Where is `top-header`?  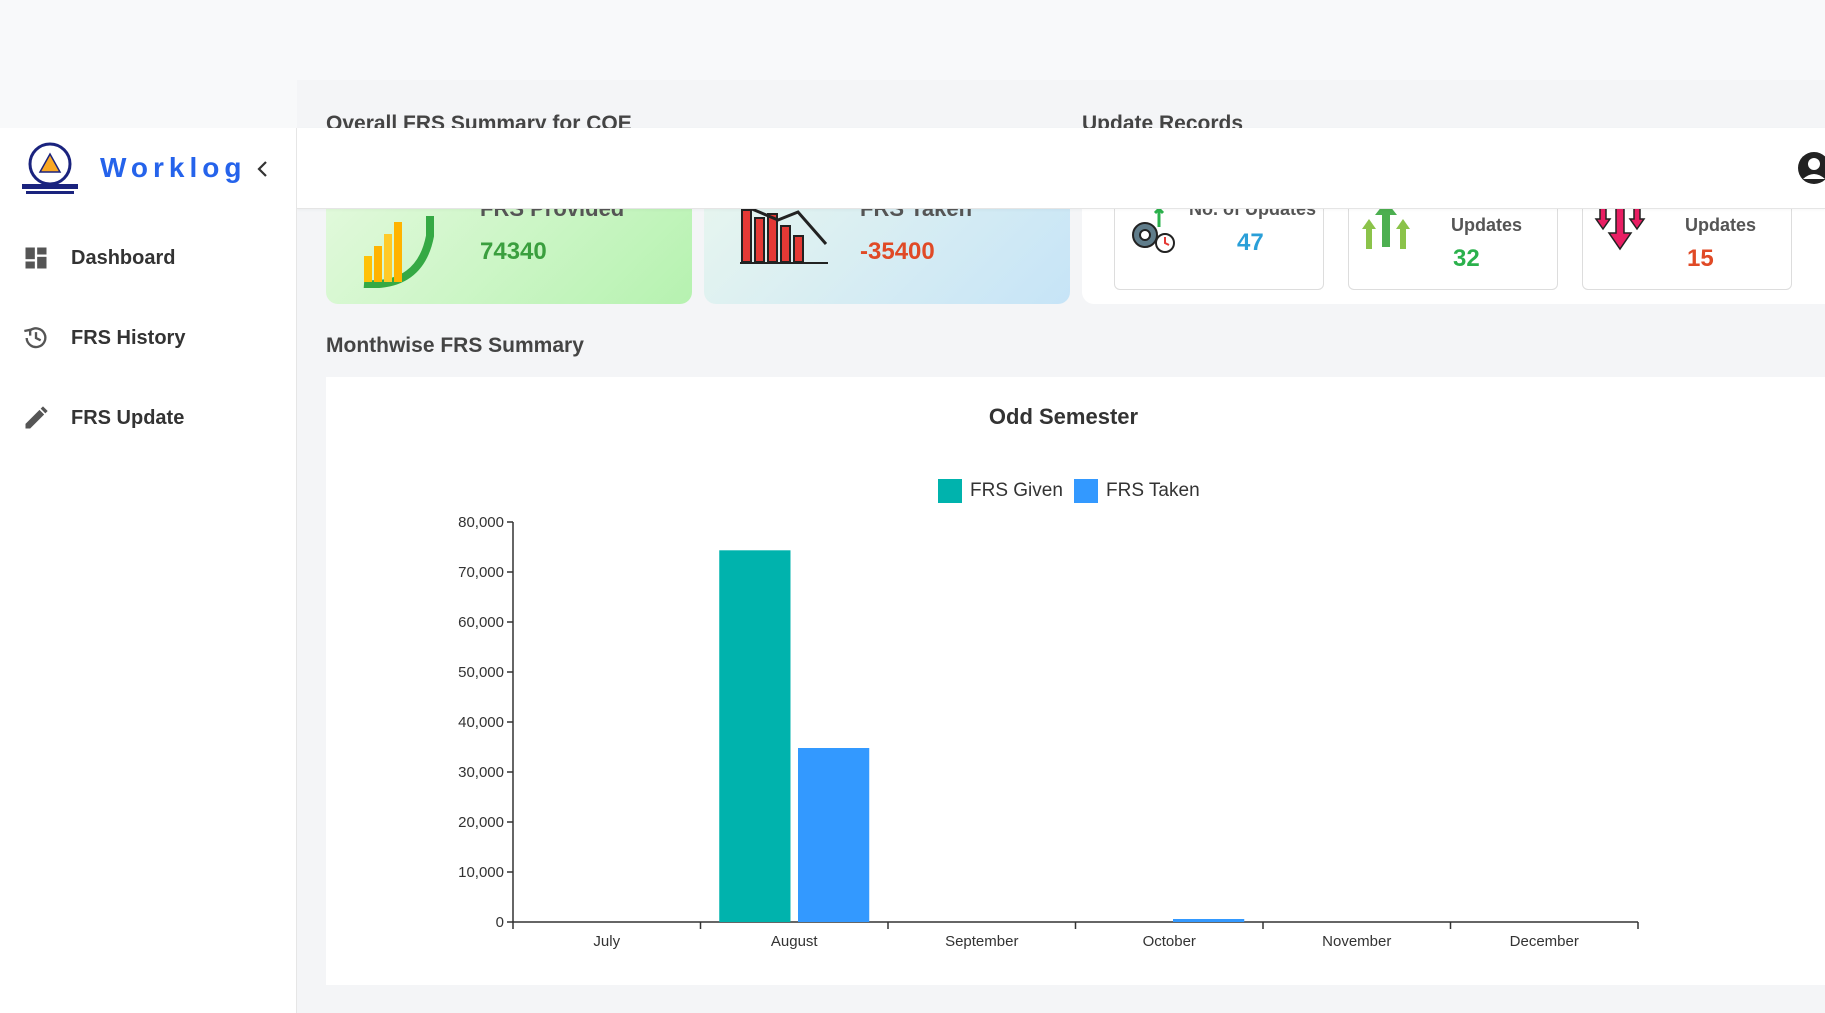
top-header is located at coordinates (1061, 168).